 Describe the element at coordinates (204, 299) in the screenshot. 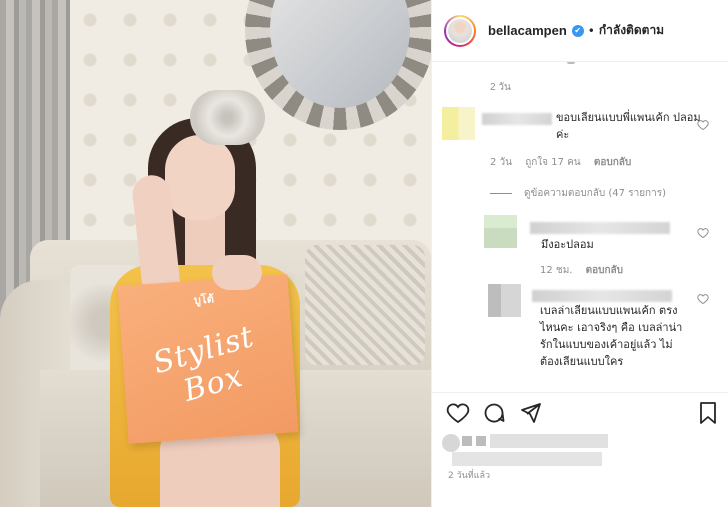

I see `box-brand: บูโต้` at that location.